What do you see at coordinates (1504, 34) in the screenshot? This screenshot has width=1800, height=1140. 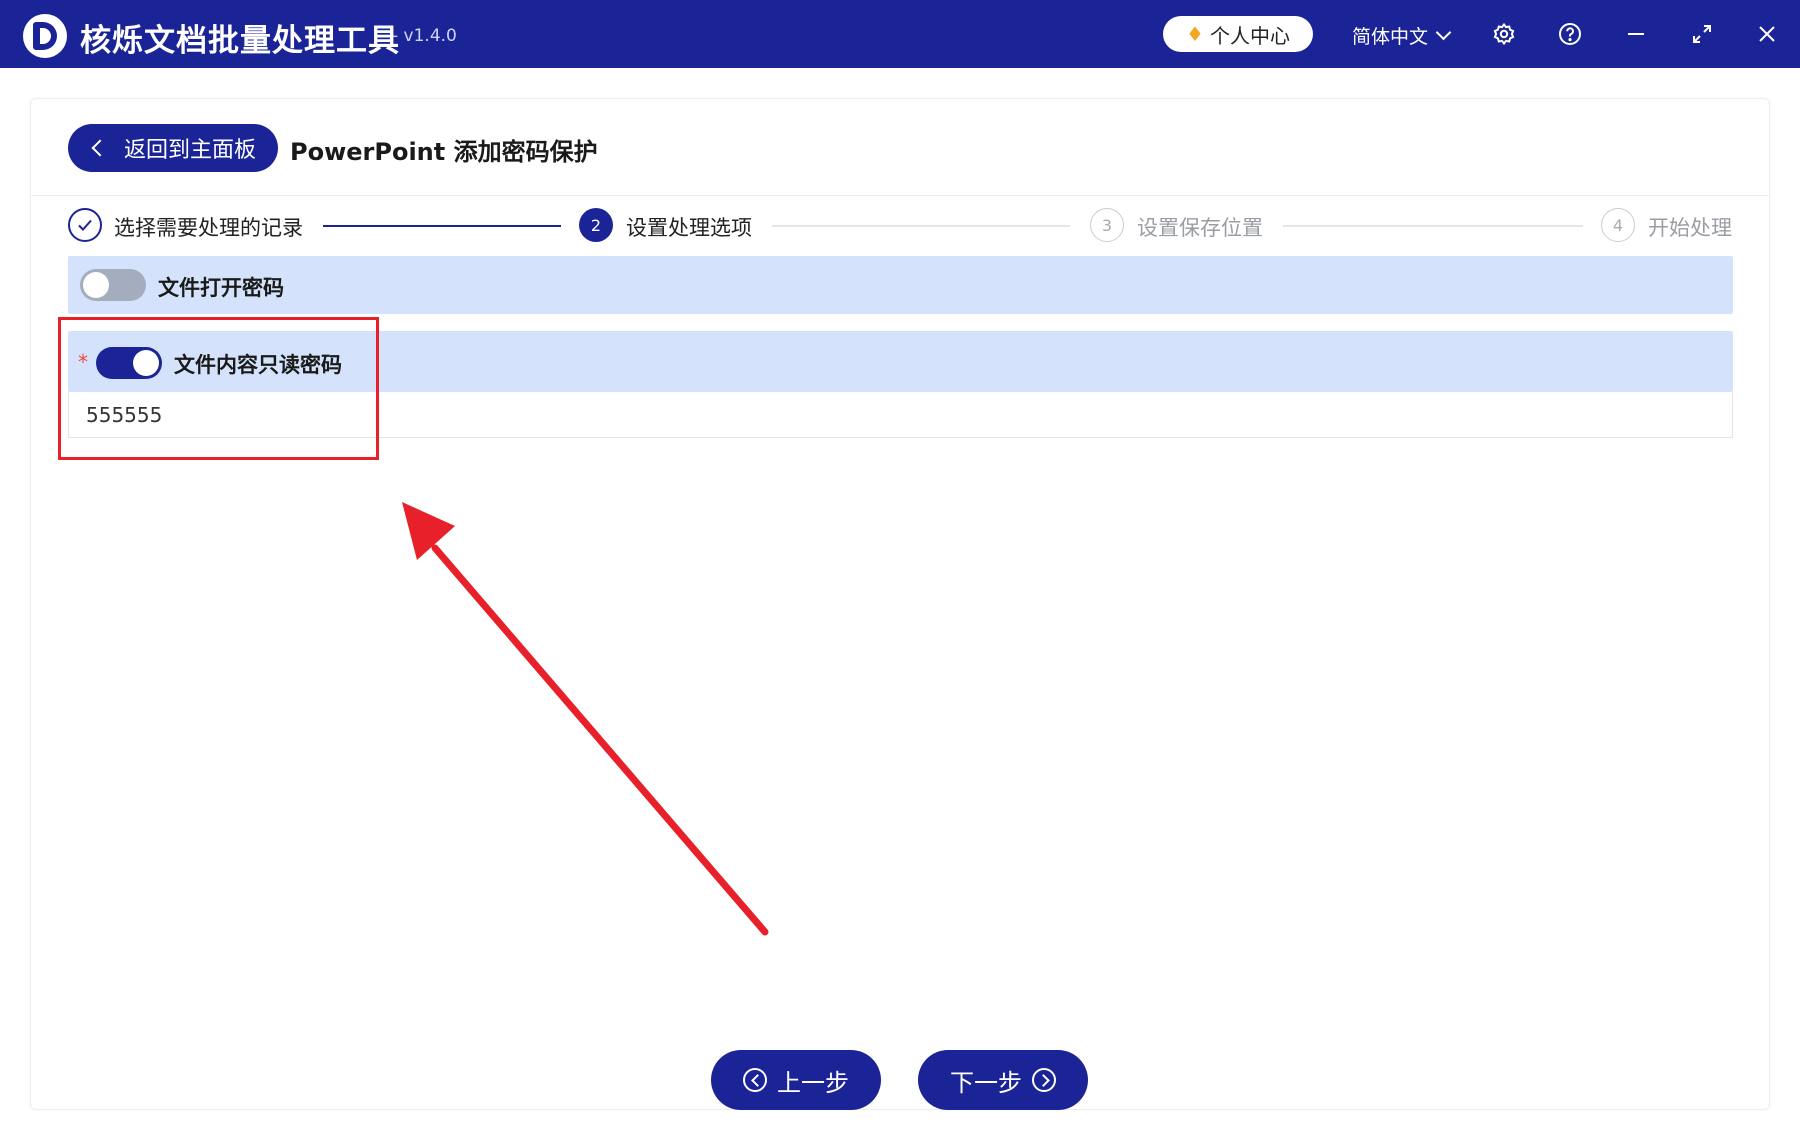 I see `settings-icon` at bounding box center [1504, 34].